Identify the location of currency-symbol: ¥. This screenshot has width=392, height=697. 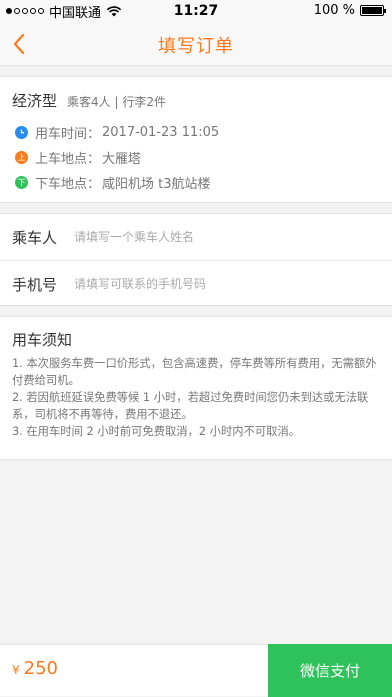
(16, 670).